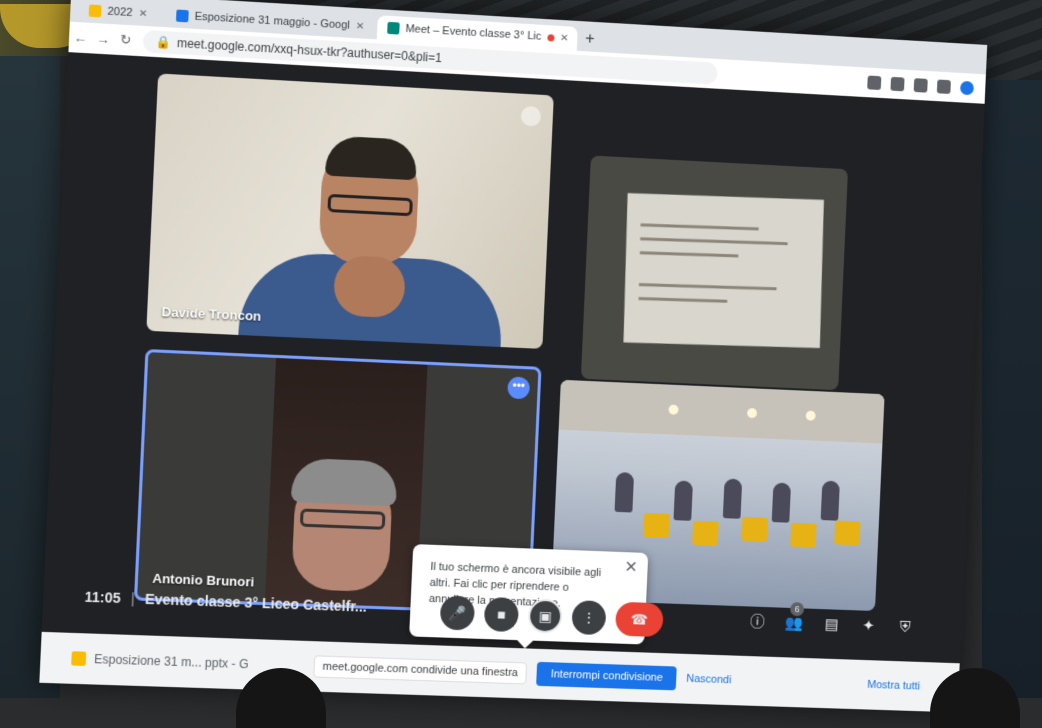 Image resolution: width=1042 pixels, height=728 pixels. What do you see at coordinates (457, 613) in the screenshot?
I see `microphone-icon: 🎤` at bounding box center [457, 613].